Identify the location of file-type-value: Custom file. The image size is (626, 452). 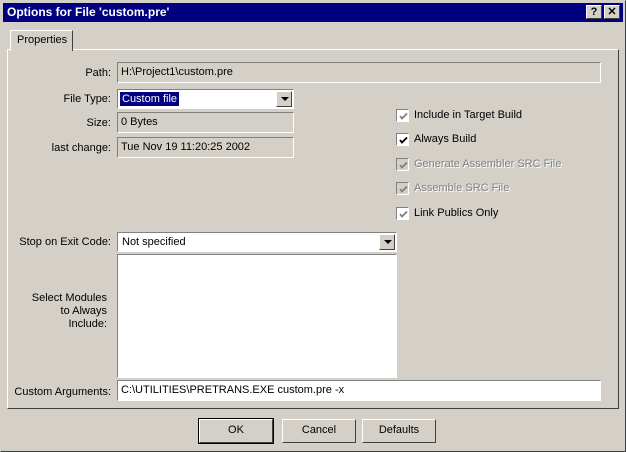
(150, 99).